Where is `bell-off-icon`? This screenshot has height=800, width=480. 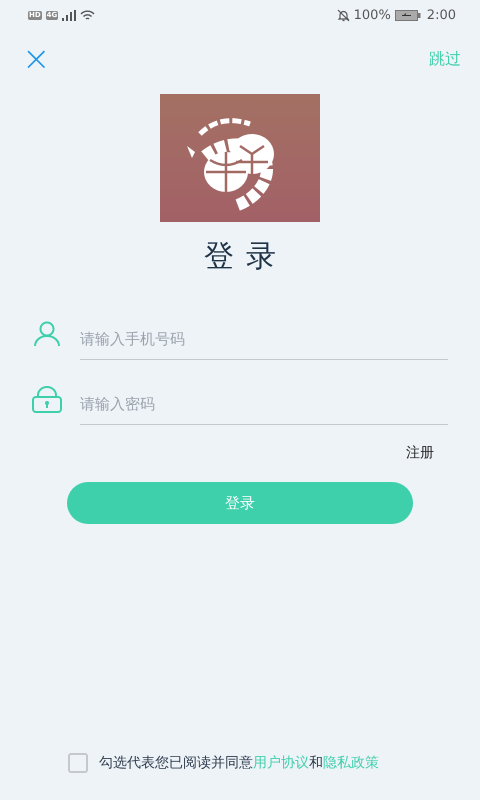 bell-off-icon is located at coordinates (343, 15).